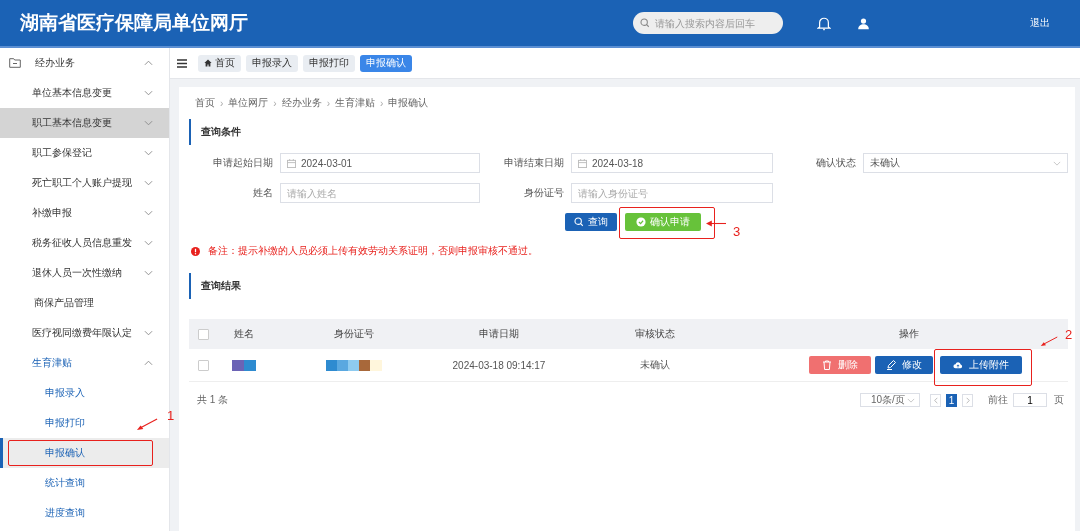  What do you see at coordinates (263, 193) in the screenshot?
I see `field-label: 姓名` at bounding box center [263, 193].